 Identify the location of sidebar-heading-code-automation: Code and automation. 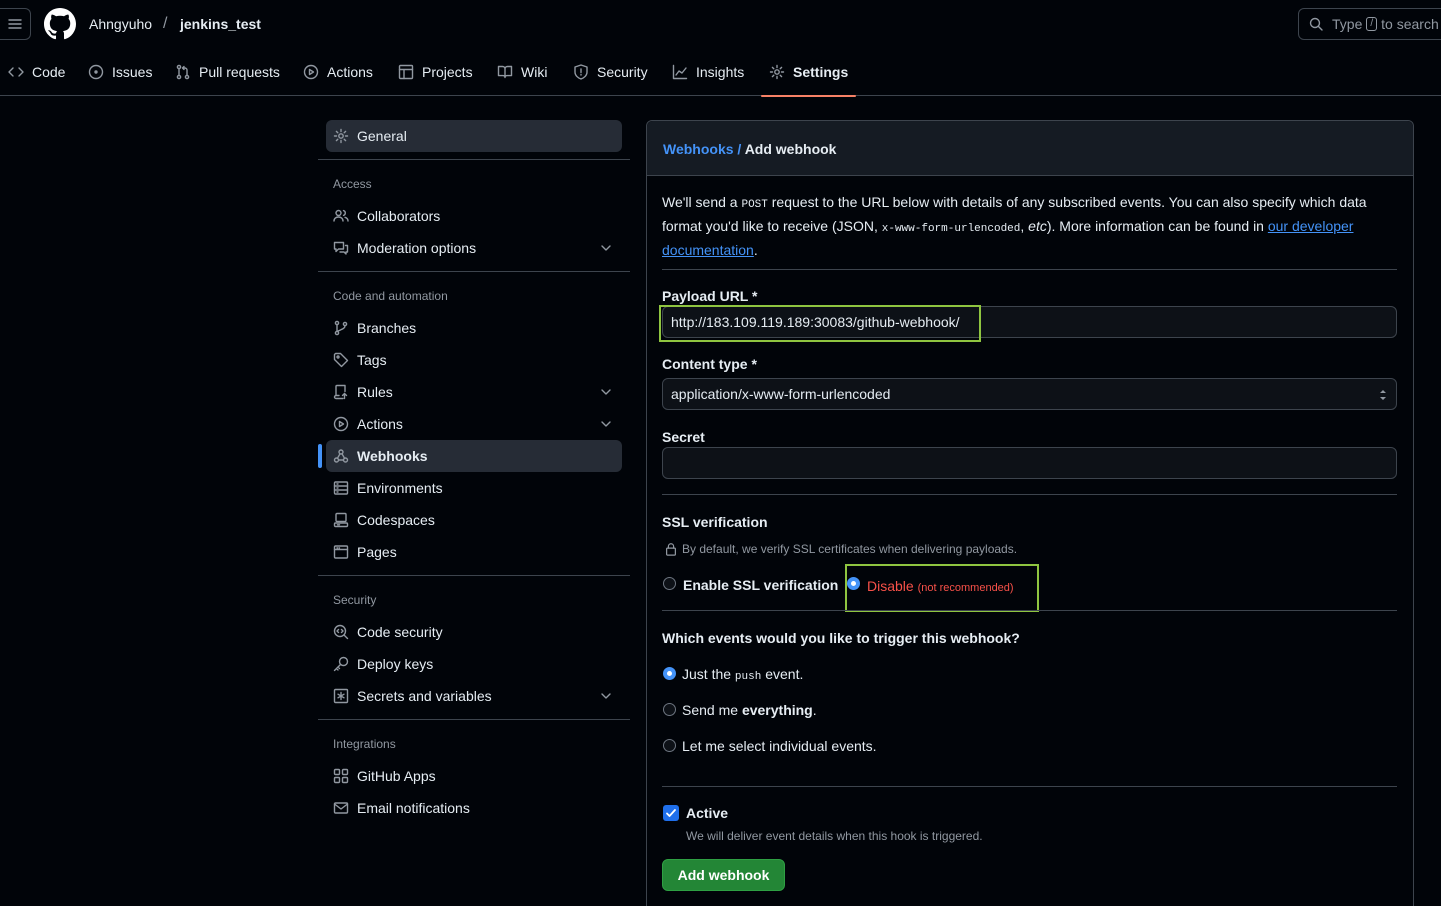
(390, 296).